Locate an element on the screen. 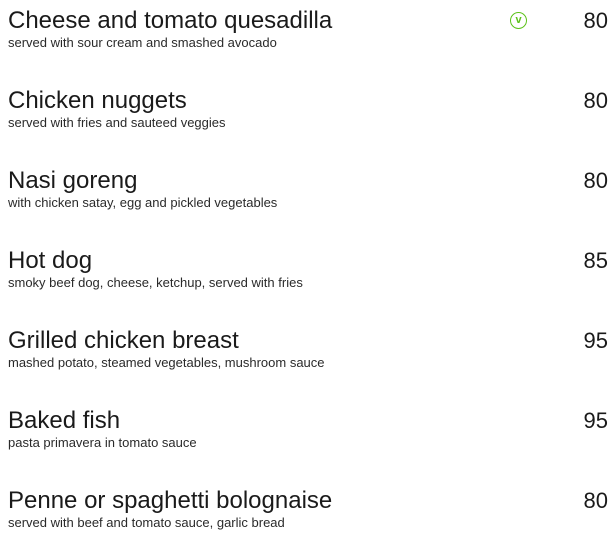 The height and width of the screenshot is (546, 614). item-name: Chicken nuggets is located at coordinates (97, 100).